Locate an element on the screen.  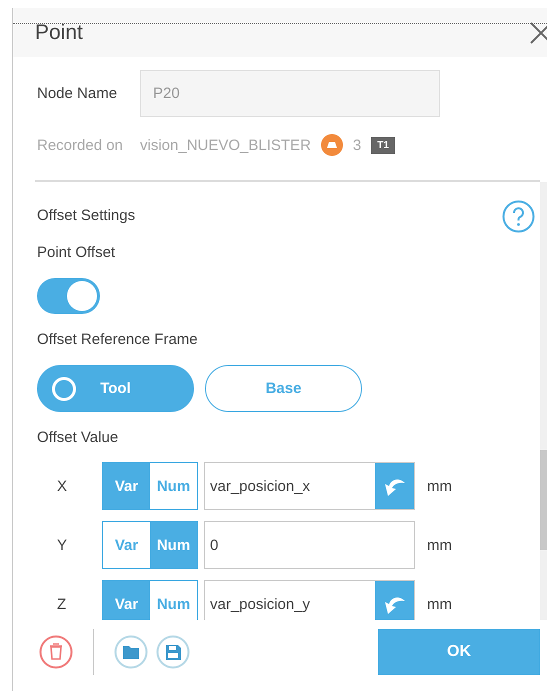
tool-tag: T1 is located at coordinates (383, 145).